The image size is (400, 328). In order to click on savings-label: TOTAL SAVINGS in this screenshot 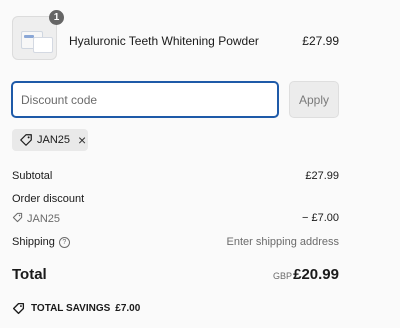, I will do `click(71, 308)`.